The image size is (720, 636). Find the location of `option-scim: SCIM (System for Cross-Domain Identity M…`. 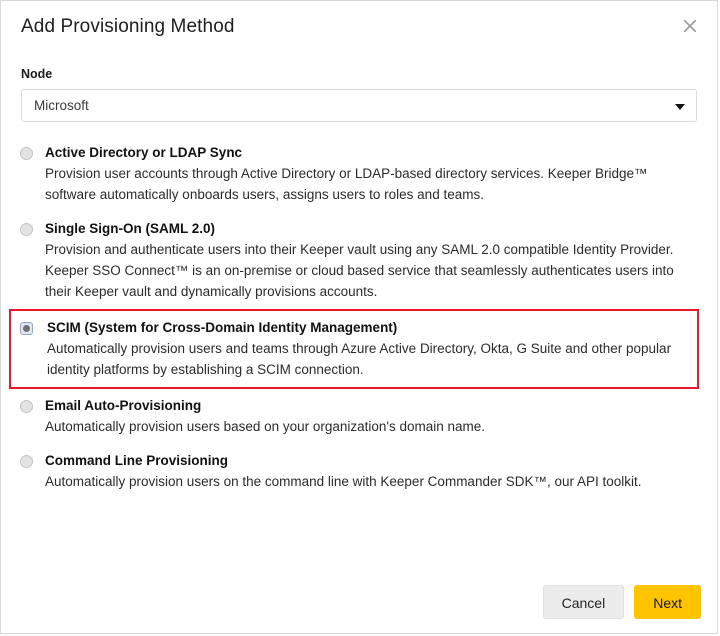

option-scim: SCIM (System for Cross-Domain Identity M… is located at coordinates (354, 349).